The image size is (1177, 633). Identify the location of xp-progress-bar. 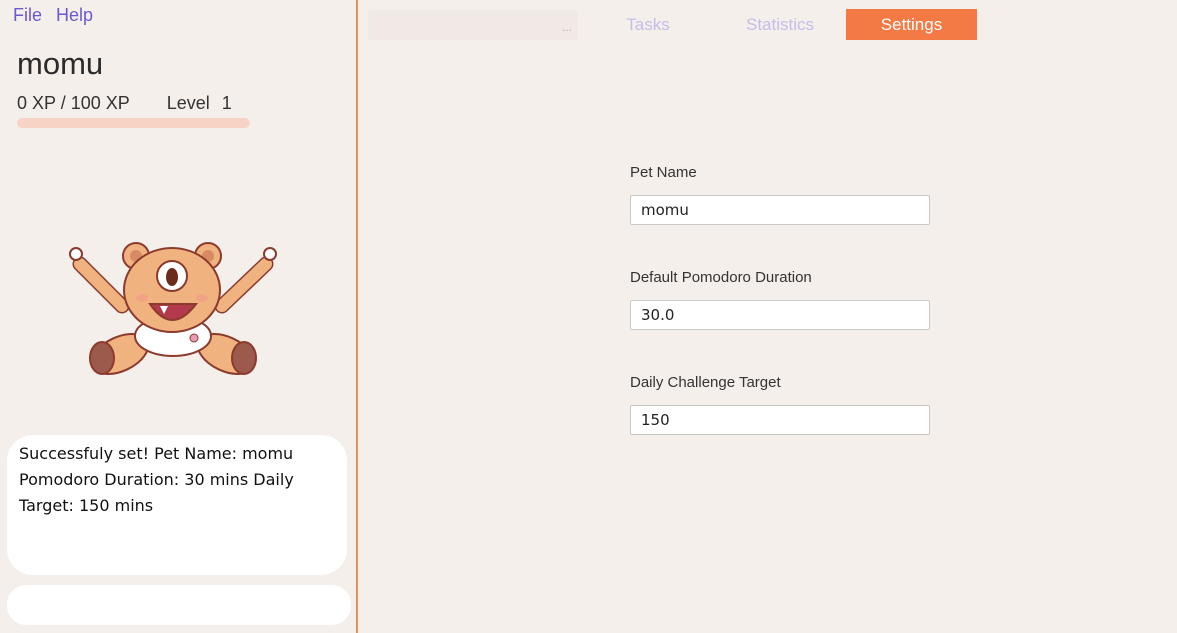
(133, 123).